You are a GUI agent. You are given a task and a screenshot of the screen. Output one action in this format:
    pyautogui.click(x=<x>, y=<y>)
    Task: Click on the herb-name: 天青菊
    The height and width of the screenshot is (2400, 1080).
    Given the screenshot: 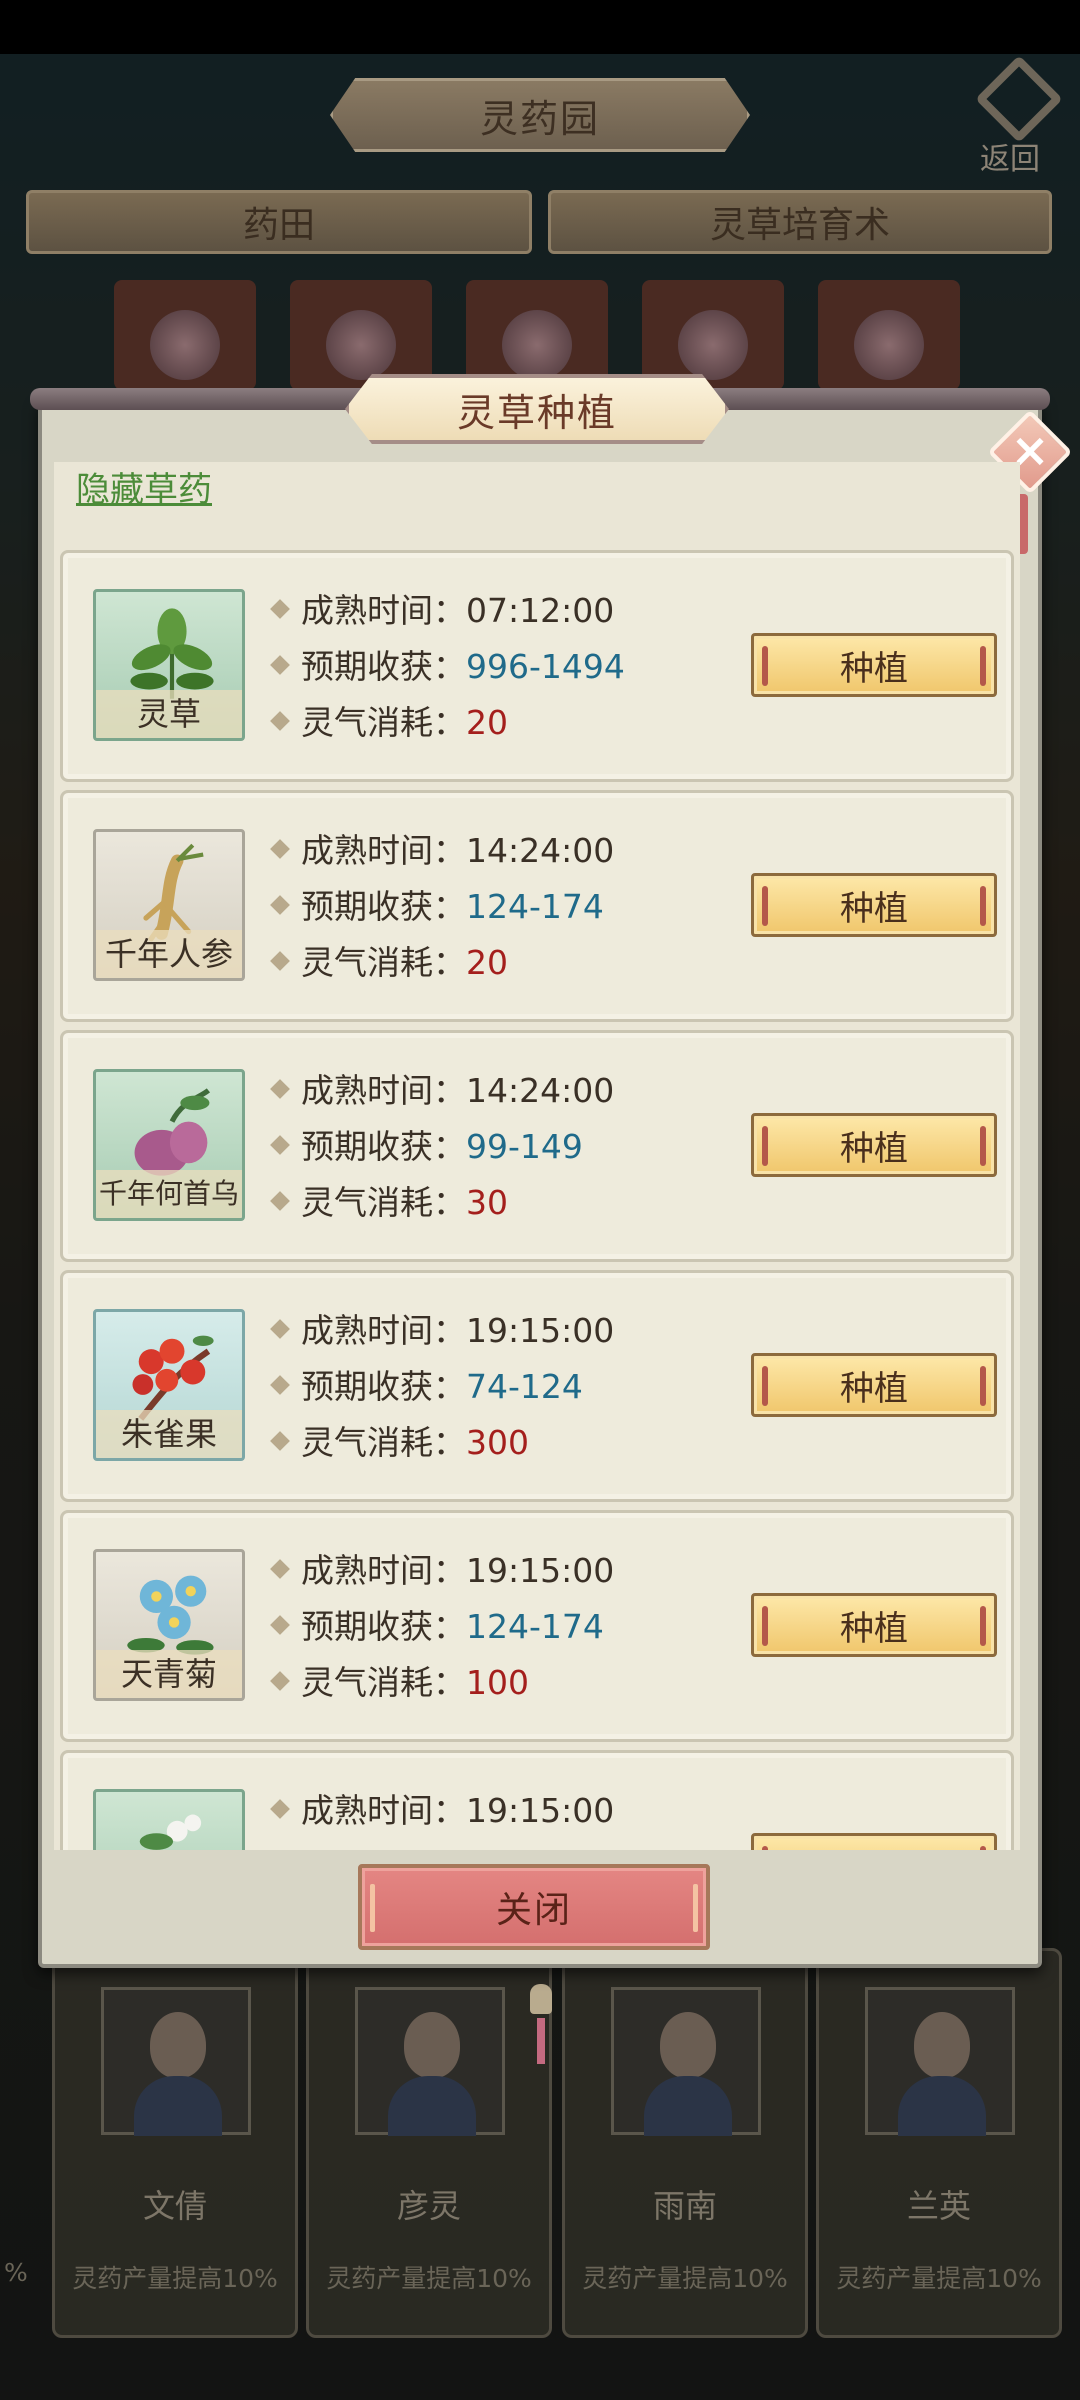 What is the action you would take?
    pyautogui.click(x=169, y=1674)
    